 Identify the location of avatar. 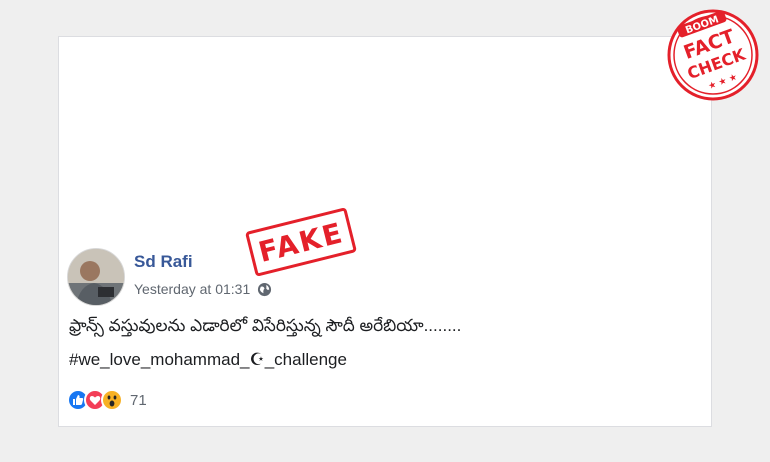
(96, 277).